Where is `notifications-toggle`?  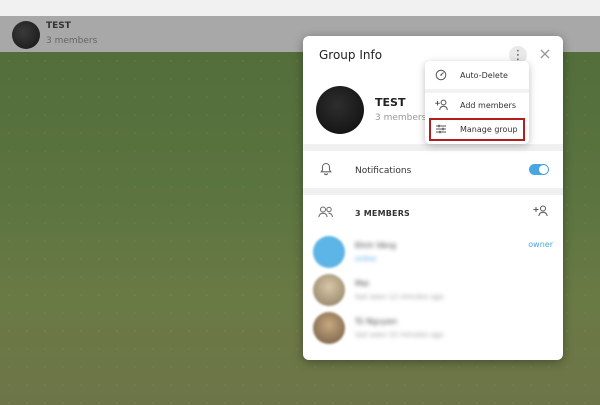 notifications-toggle is located at coordinates (539, 169).